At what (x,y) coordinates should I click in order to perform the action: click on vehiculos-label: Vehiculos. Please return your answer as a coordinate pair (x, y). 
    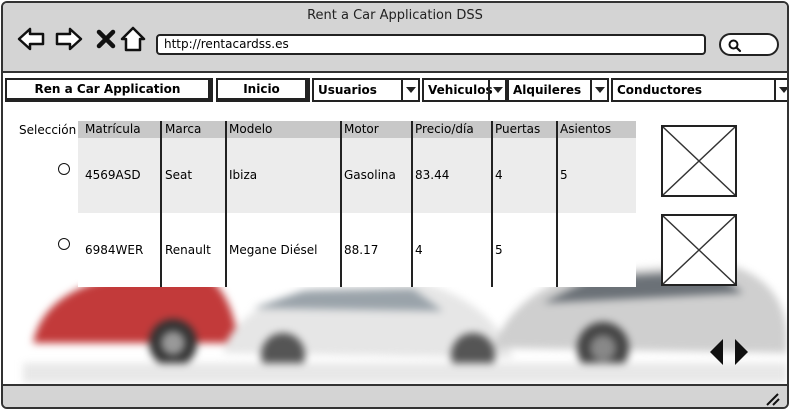
    Looking at the image, I should click on (460, 90).